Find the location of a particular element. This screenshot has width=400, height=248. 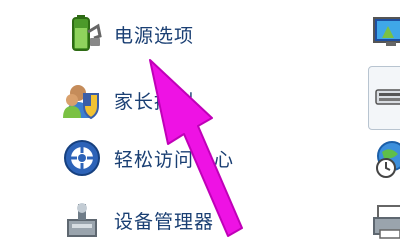

printer-icon is located at coordinates (386, 220).